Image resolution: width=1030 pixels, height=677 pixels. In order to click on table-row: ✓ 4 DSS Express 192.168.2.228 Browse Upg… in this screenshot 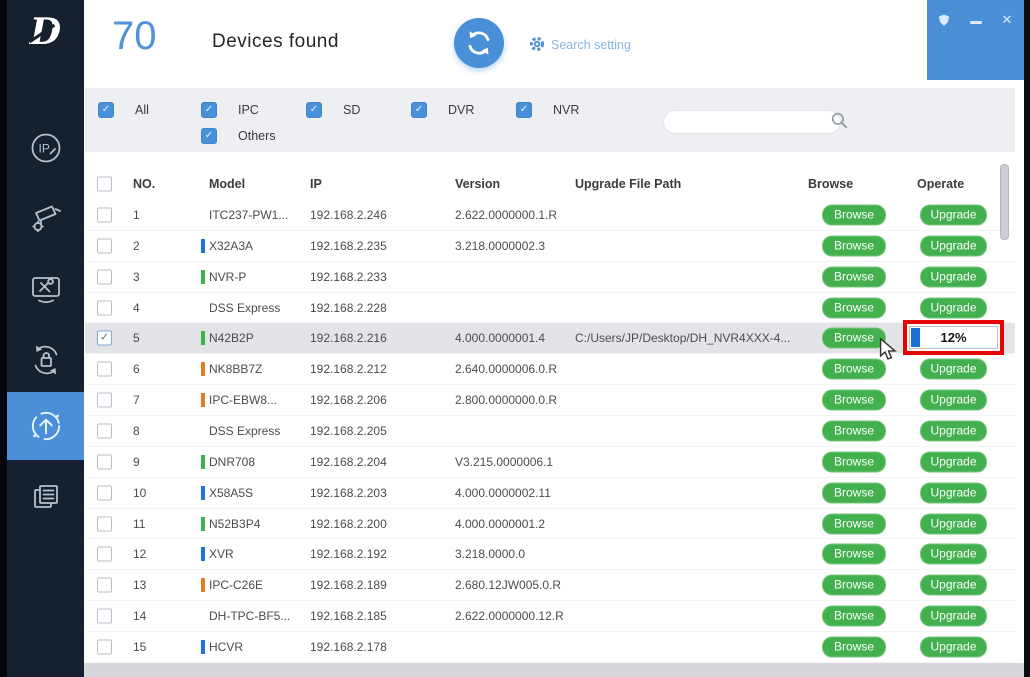, I will do `click(550, 308)`.